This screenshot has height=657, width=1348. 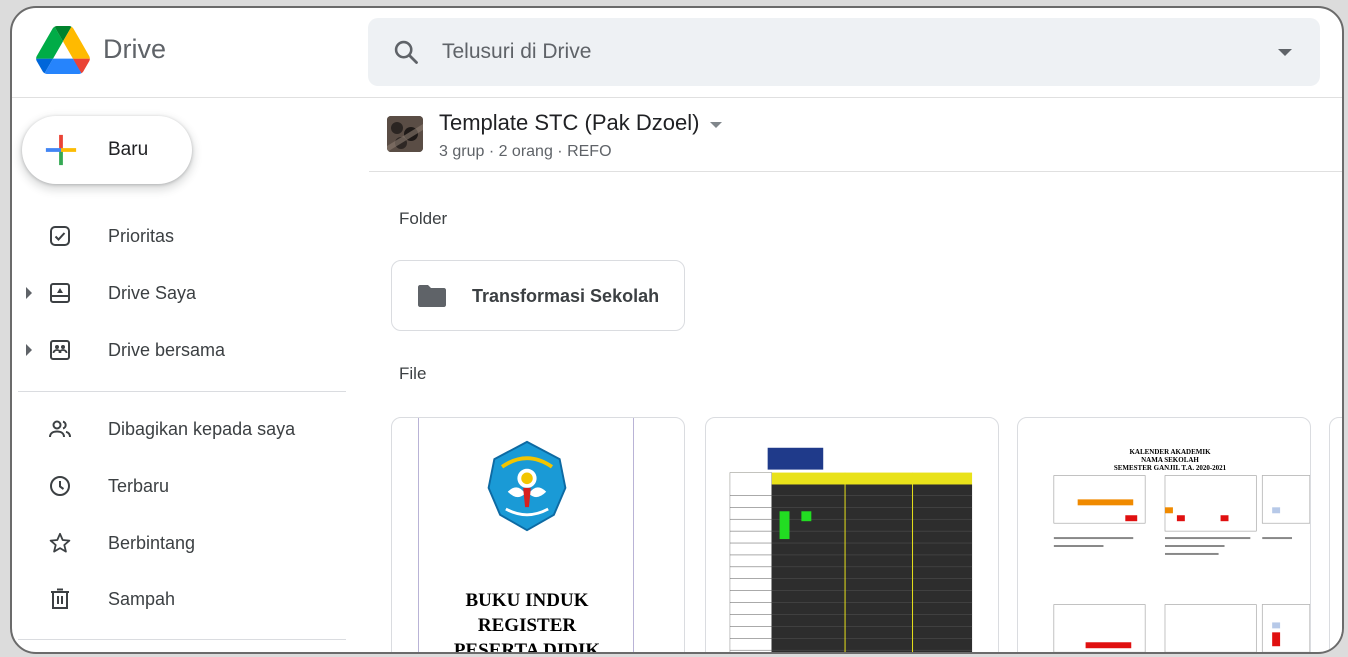 I want to click on tut-wuri-handayani-logo-icon, so click(x=527, y=486).